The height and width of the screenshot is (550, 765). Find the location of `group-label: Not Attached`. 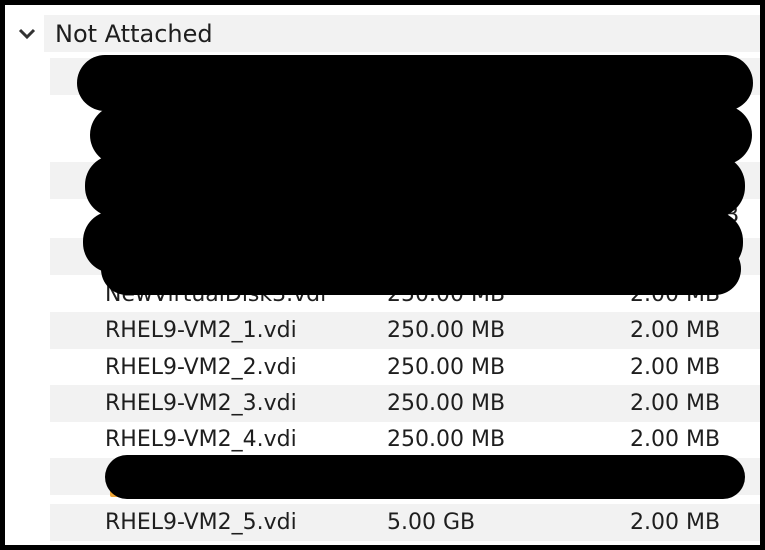

group-label: Not Attached is located at coordinates (402, 33).